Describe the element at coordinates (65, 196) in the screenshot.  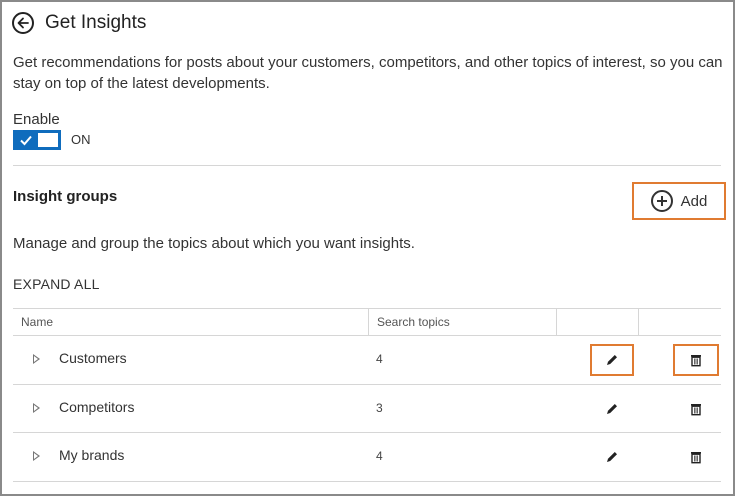
I see `insight-groups-heading: Insight groups` at that location.